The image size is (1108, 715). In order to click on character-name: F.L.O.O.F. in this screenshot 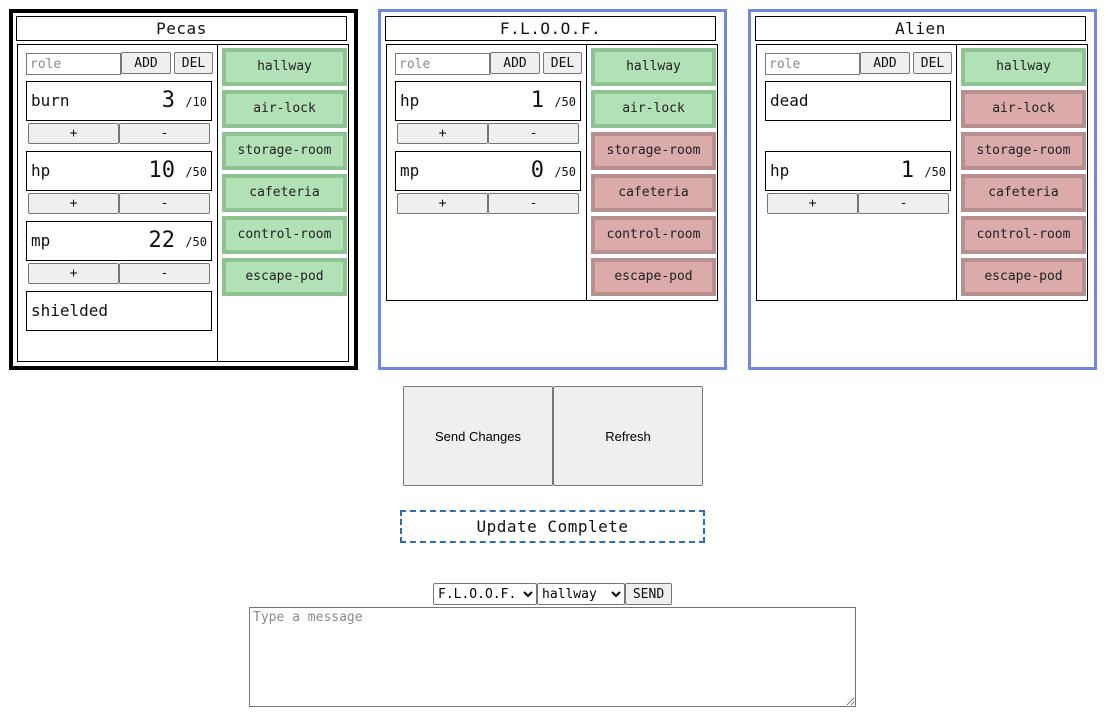, I will do `click(550, 28)`.